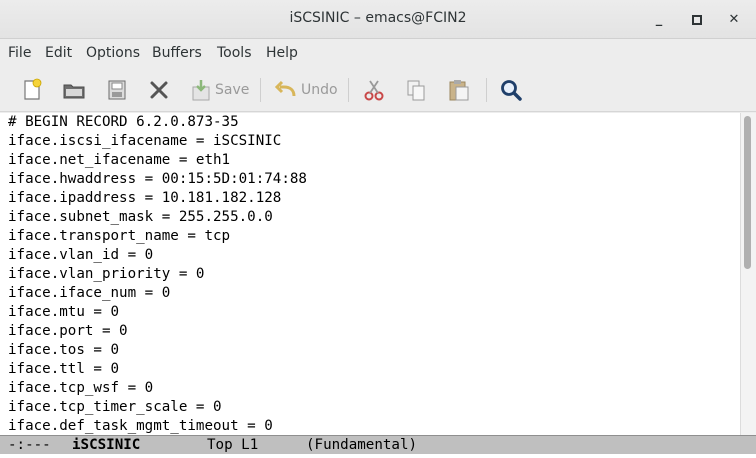 Image resolution: width=756 pixels, height=458 pixels. Describe the element at coordinates (378, 456) in the screenshot. I see `minibuffer` at that location.